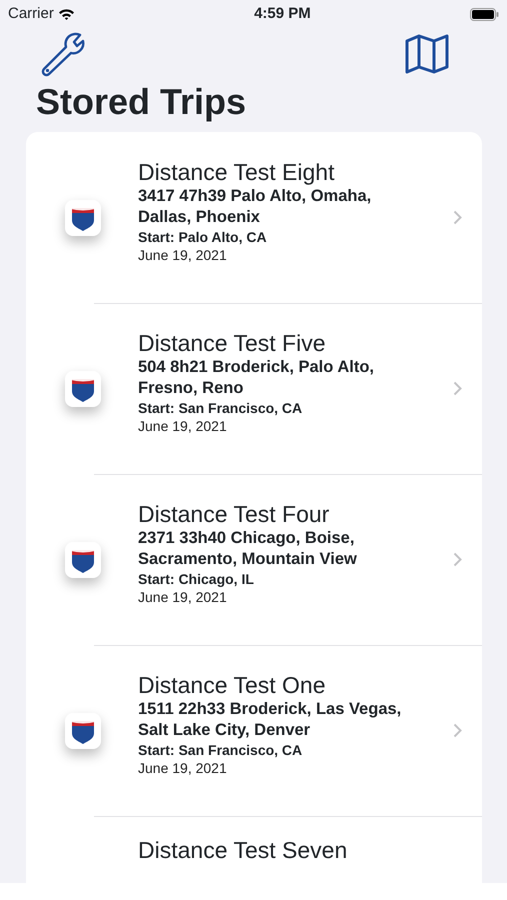 Image resolution: width=507 pixels, height=900 pixels. Describe the element at coordinates (248, 549) in the screenshot. I see `trip-summary: 2371 33h40 Chicago, Boise, Sacramento, Mountain View` at that location.